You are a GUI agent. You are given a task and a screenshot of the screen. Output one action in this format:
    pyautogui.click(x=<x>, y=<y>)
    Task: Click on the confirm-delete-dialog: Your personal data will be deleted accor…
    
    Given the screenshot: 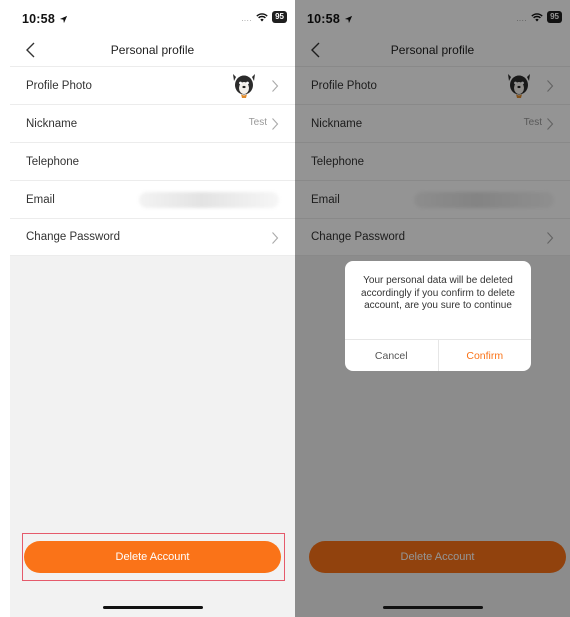 What is the action you would take?
    pyautogui.click(x=438, y=316)
    